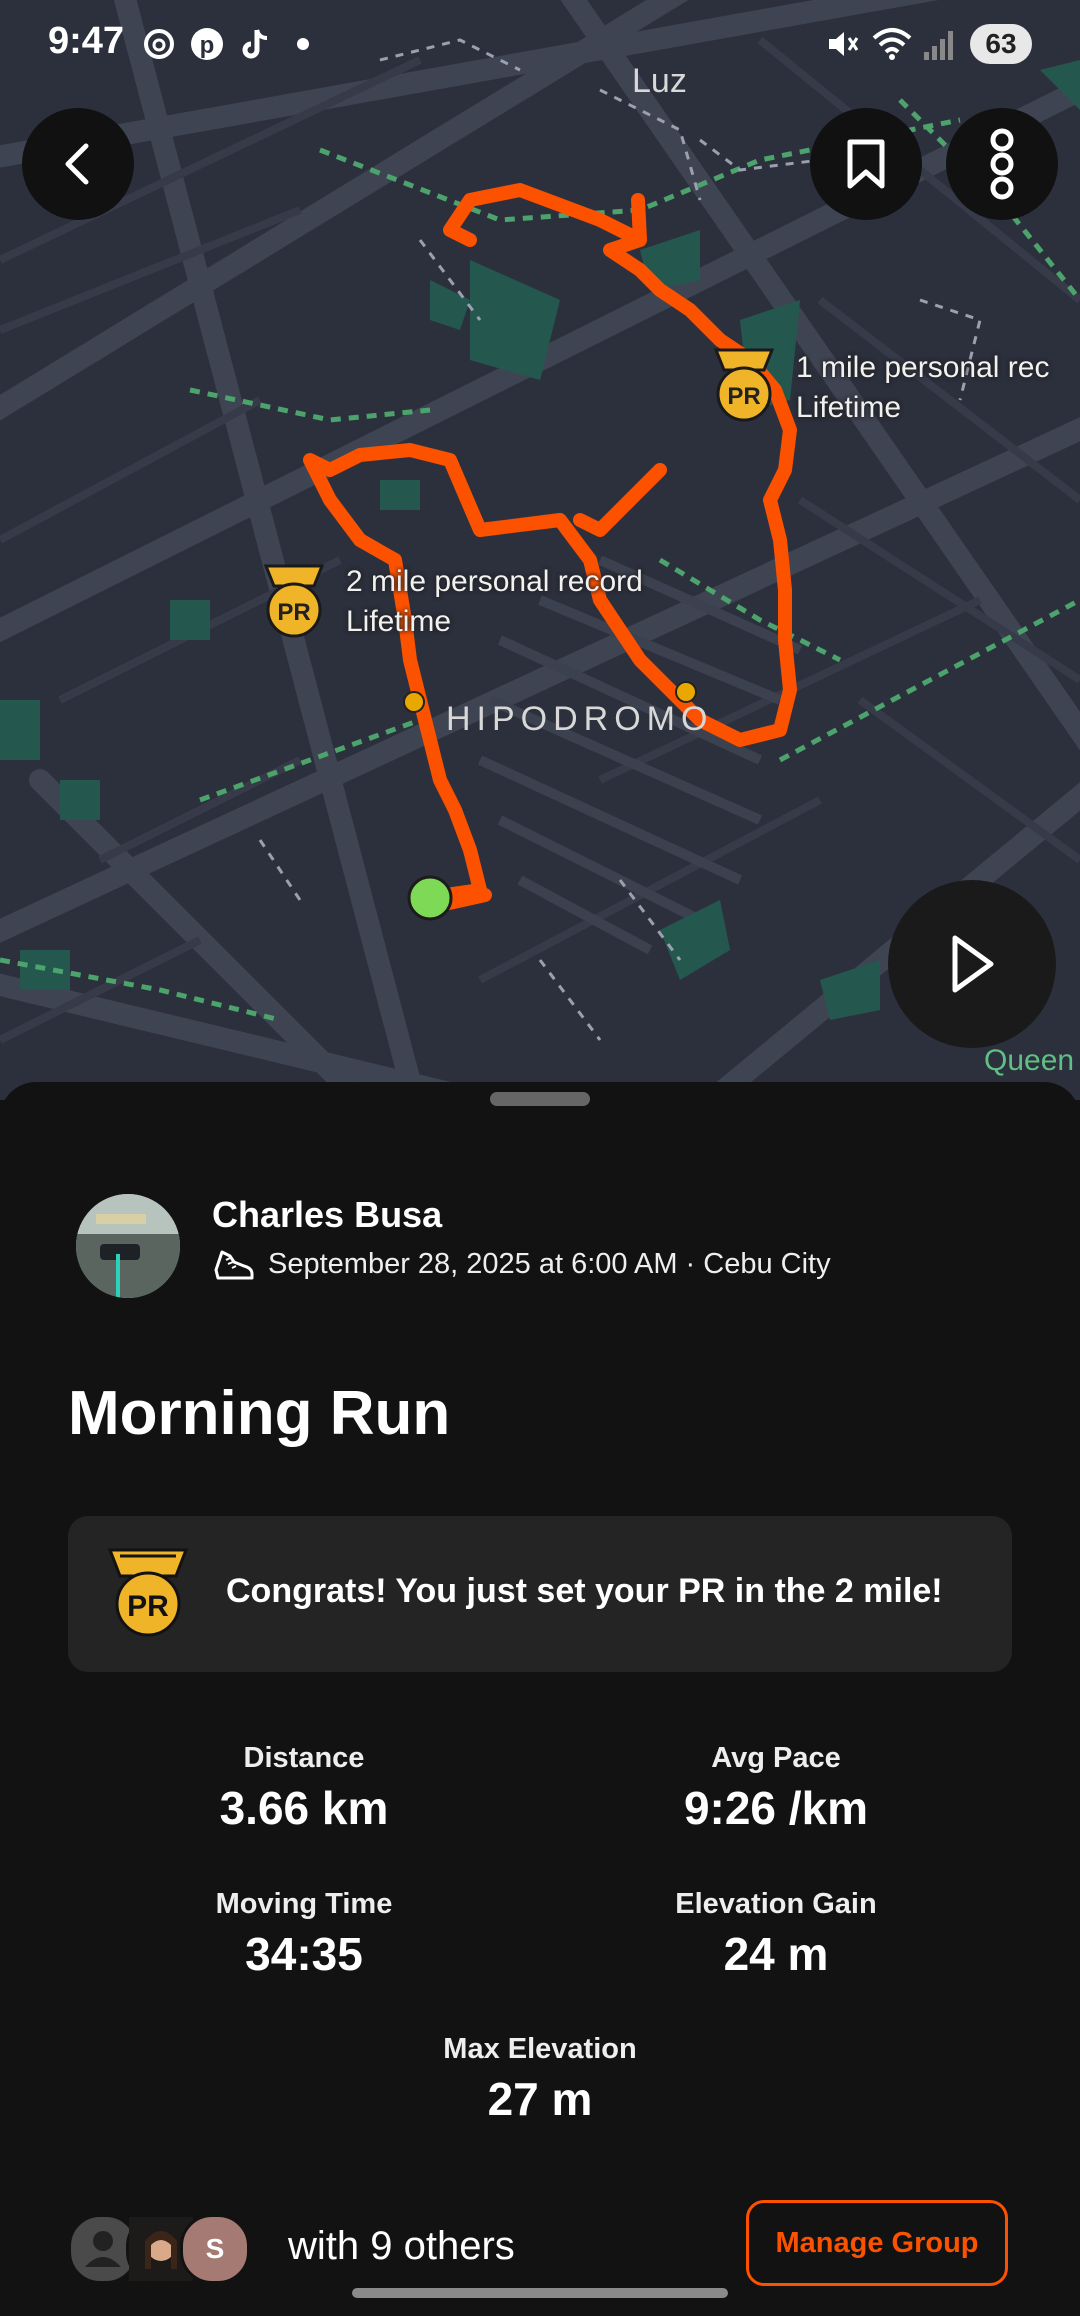 Image resolution: width=1080 pixels, height=2316 pixels. Describe the element at coordinates (540, 2099) in the screenshot. I see `stat-value: 27 m` at that location.